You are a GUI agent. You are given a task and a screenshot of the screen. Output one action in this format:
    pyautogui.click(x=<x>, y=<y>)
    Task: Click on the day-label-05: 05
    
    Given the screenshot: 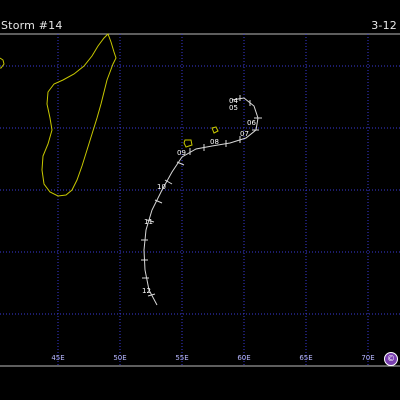 What is the action you would take?
    pyautogui.click(x=233, y=108)
    